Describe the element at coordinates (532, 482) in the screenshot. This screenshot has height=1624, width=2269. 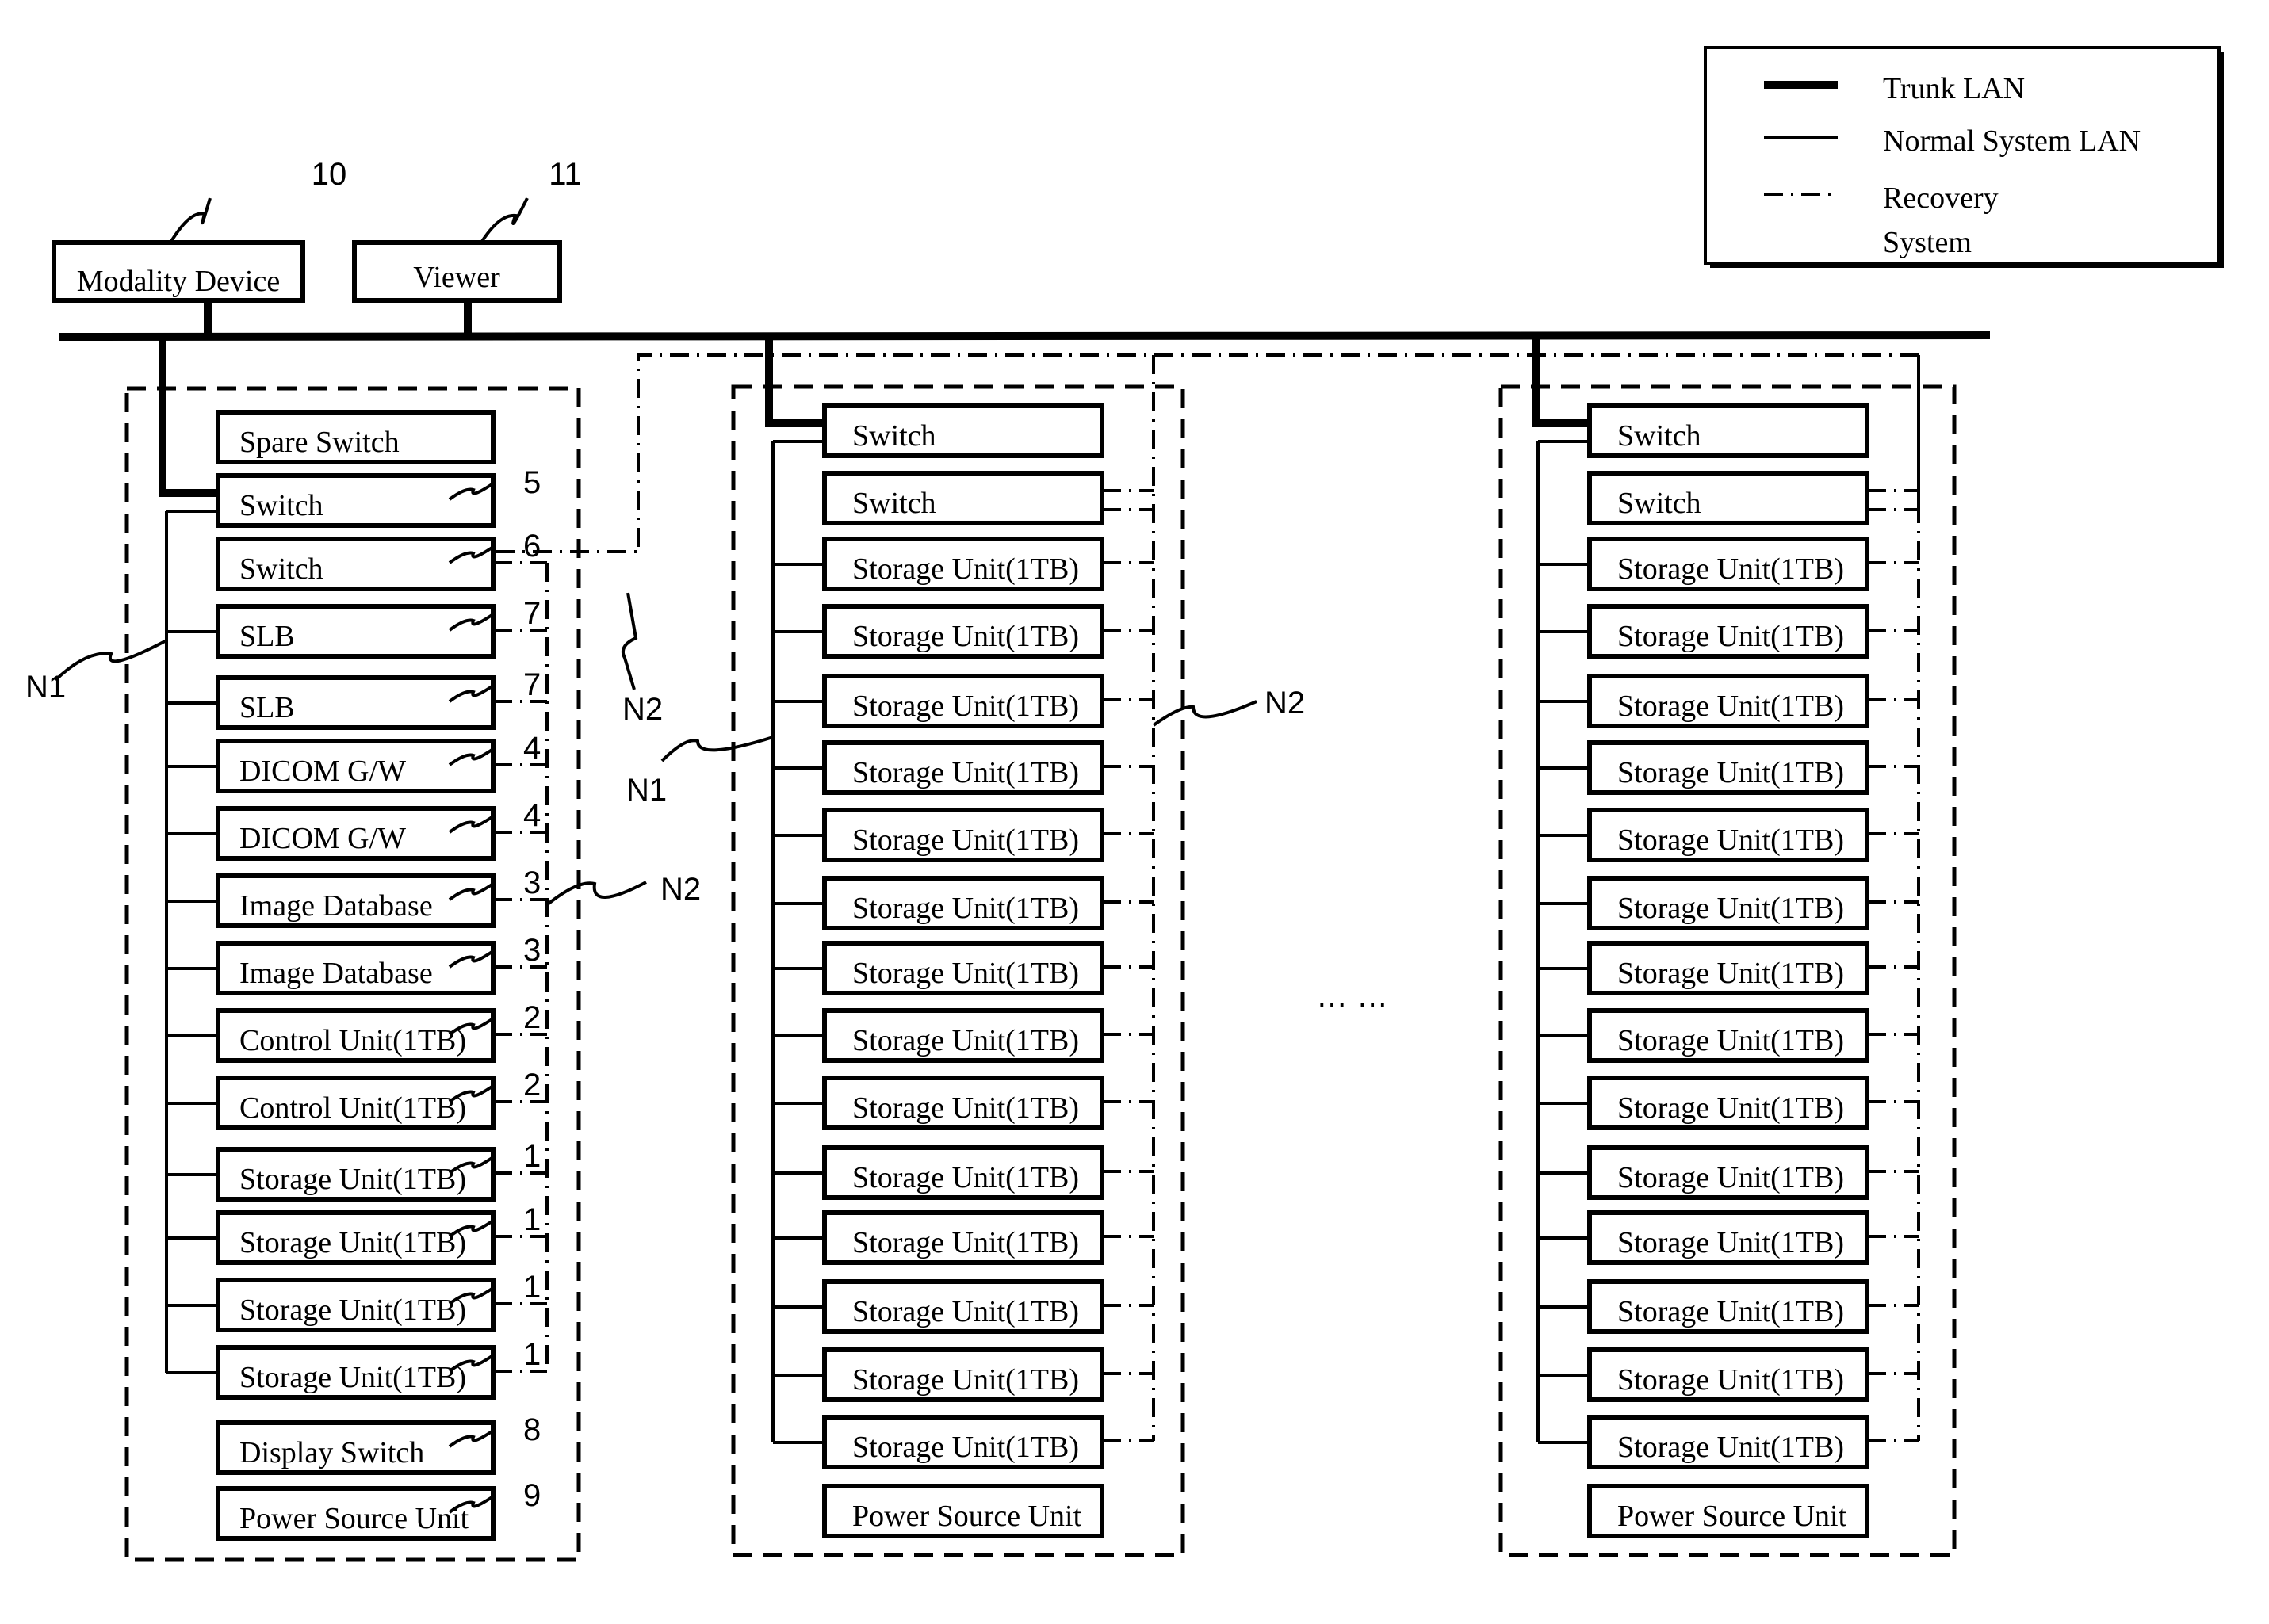
I see `unit-ref-number: 5` at that location.